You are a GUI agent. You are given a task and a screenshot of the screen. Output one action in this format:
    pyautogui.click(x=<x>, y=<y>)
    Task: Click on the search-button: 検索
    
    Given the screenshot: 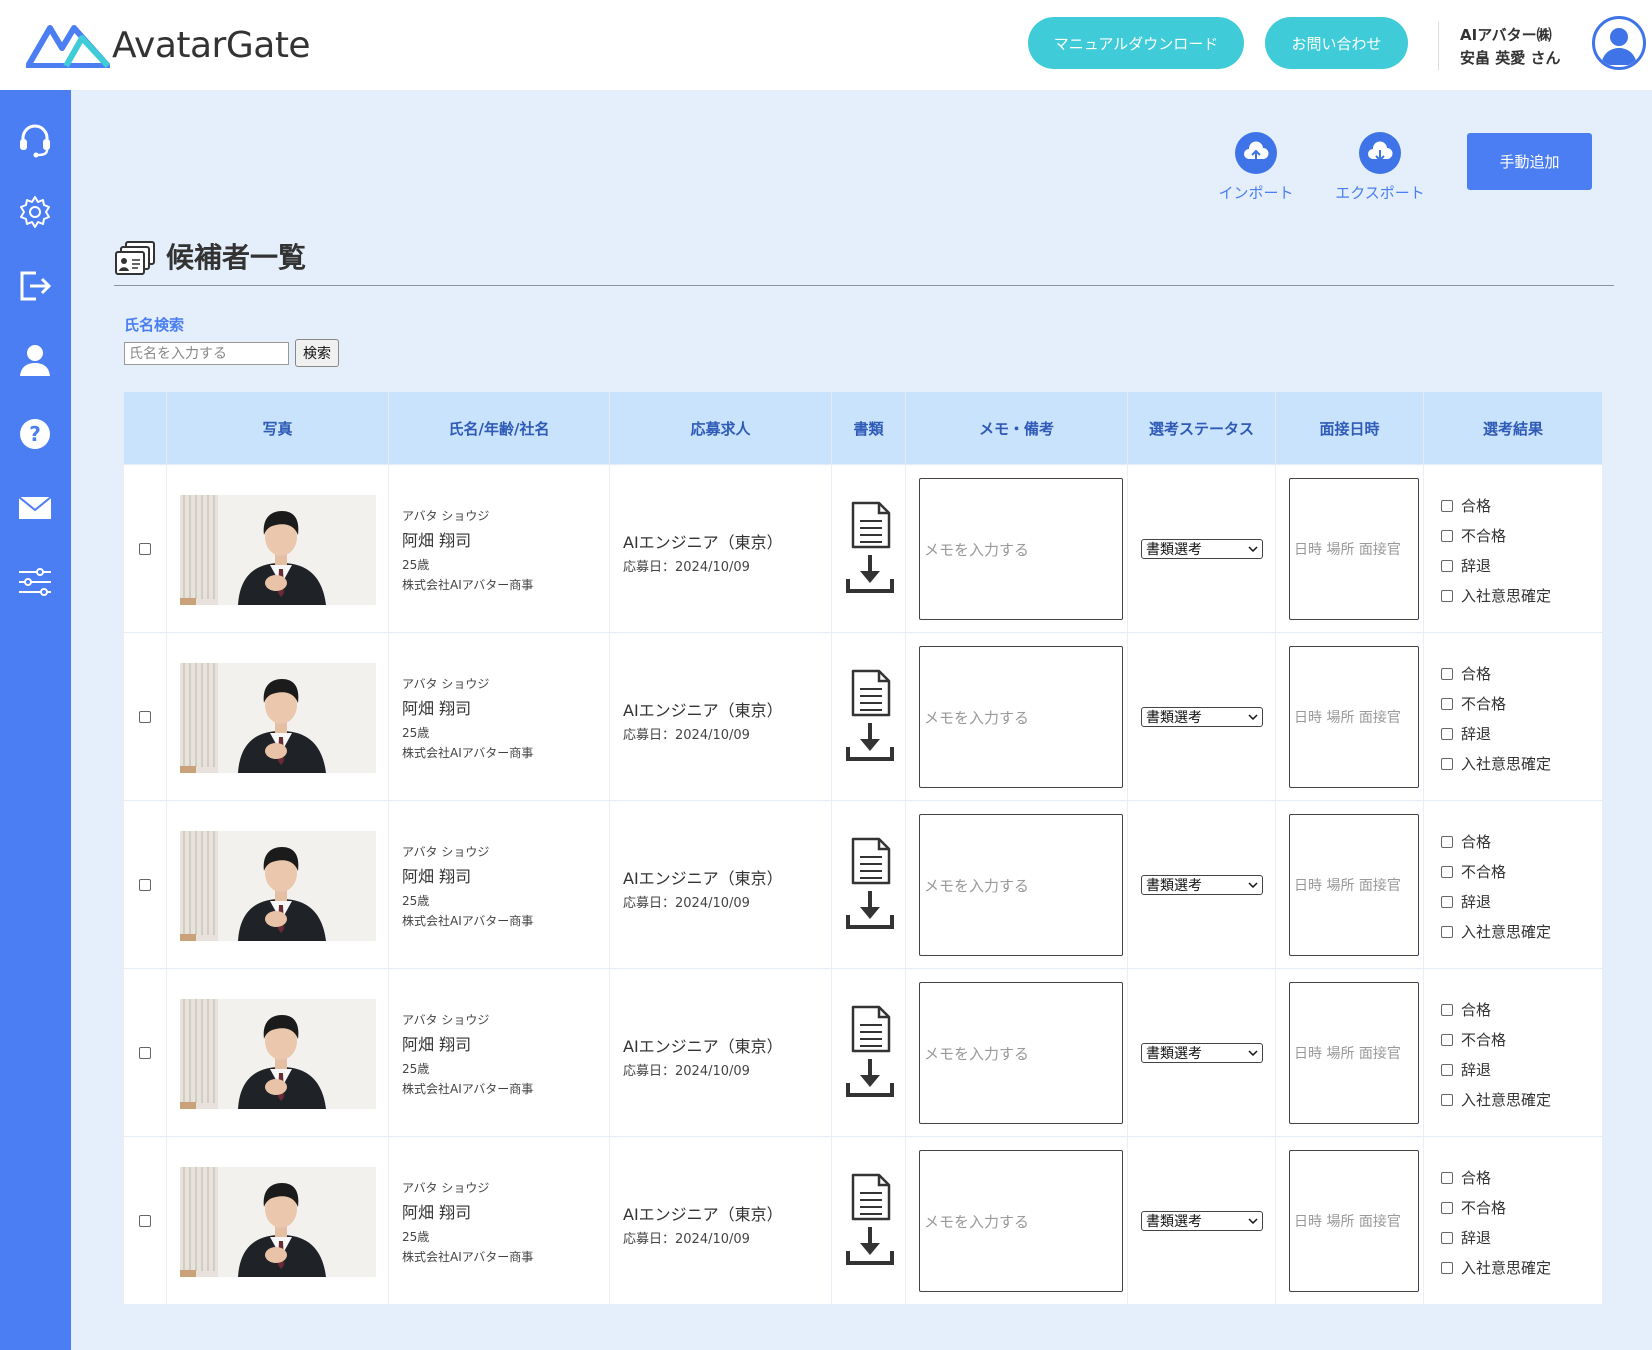 What is the action you would take?
    pyautogui.click(x=317, y=353)
    